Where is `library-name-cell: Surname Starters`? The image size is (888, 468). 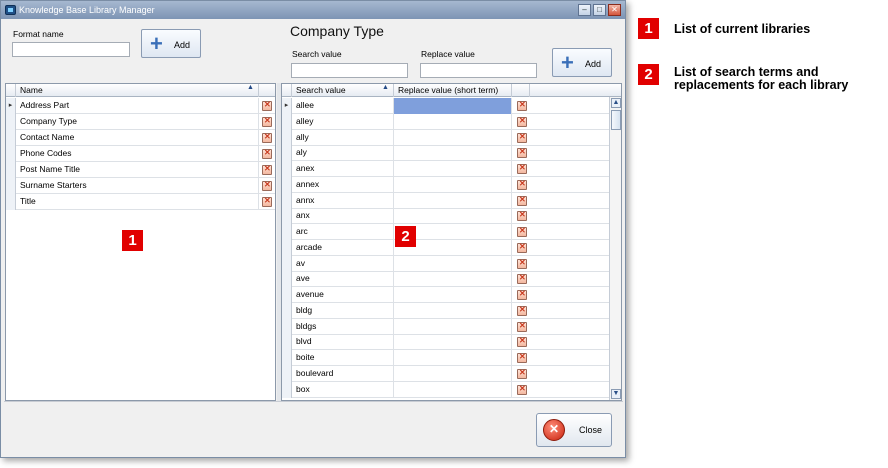 library-name-cell: Surname Starters is located at coordinates (137, 186).